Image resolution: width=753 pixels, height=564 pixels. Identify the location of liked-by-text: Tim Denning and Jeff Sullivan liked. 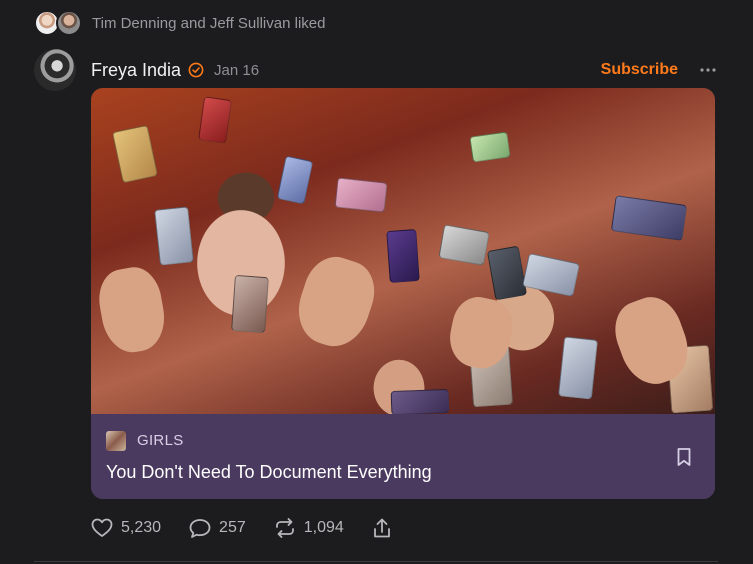
(209, 23).